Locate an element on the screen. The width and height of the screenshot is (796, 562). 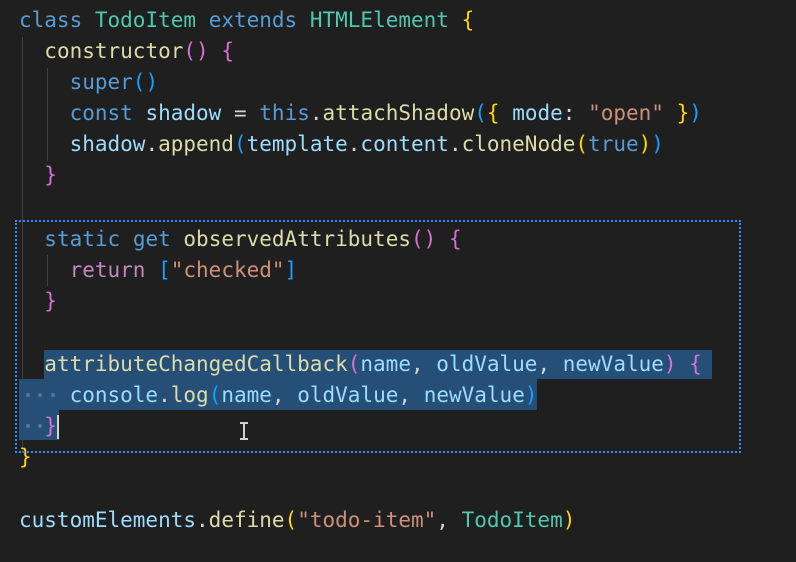
class-name: TodoItem is located at coordinates (145, 20).